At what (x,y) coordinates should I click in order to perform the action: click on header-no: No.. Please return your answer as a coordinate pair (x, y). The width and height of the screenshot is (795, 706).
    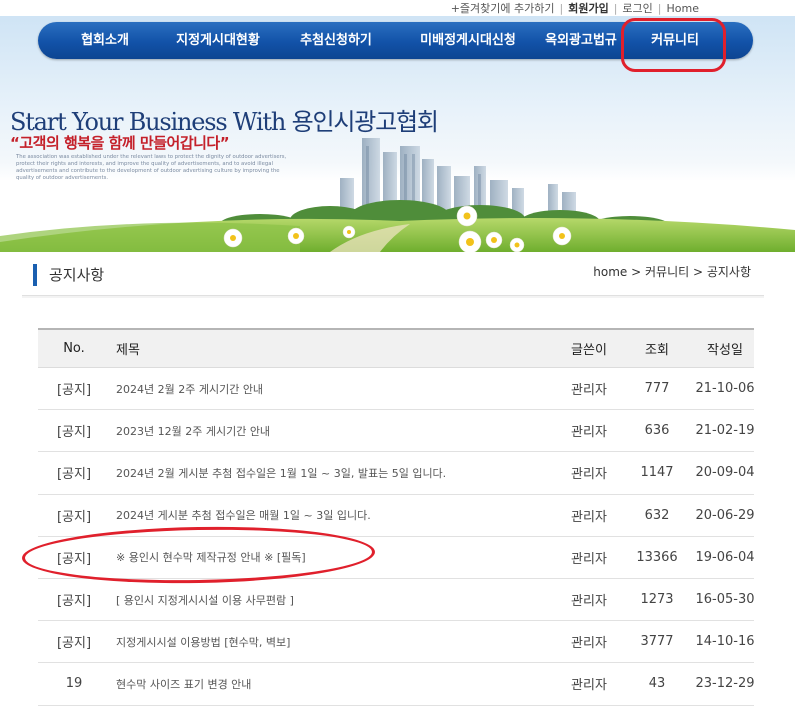
    Looking at the image, I should click on (74, 348).